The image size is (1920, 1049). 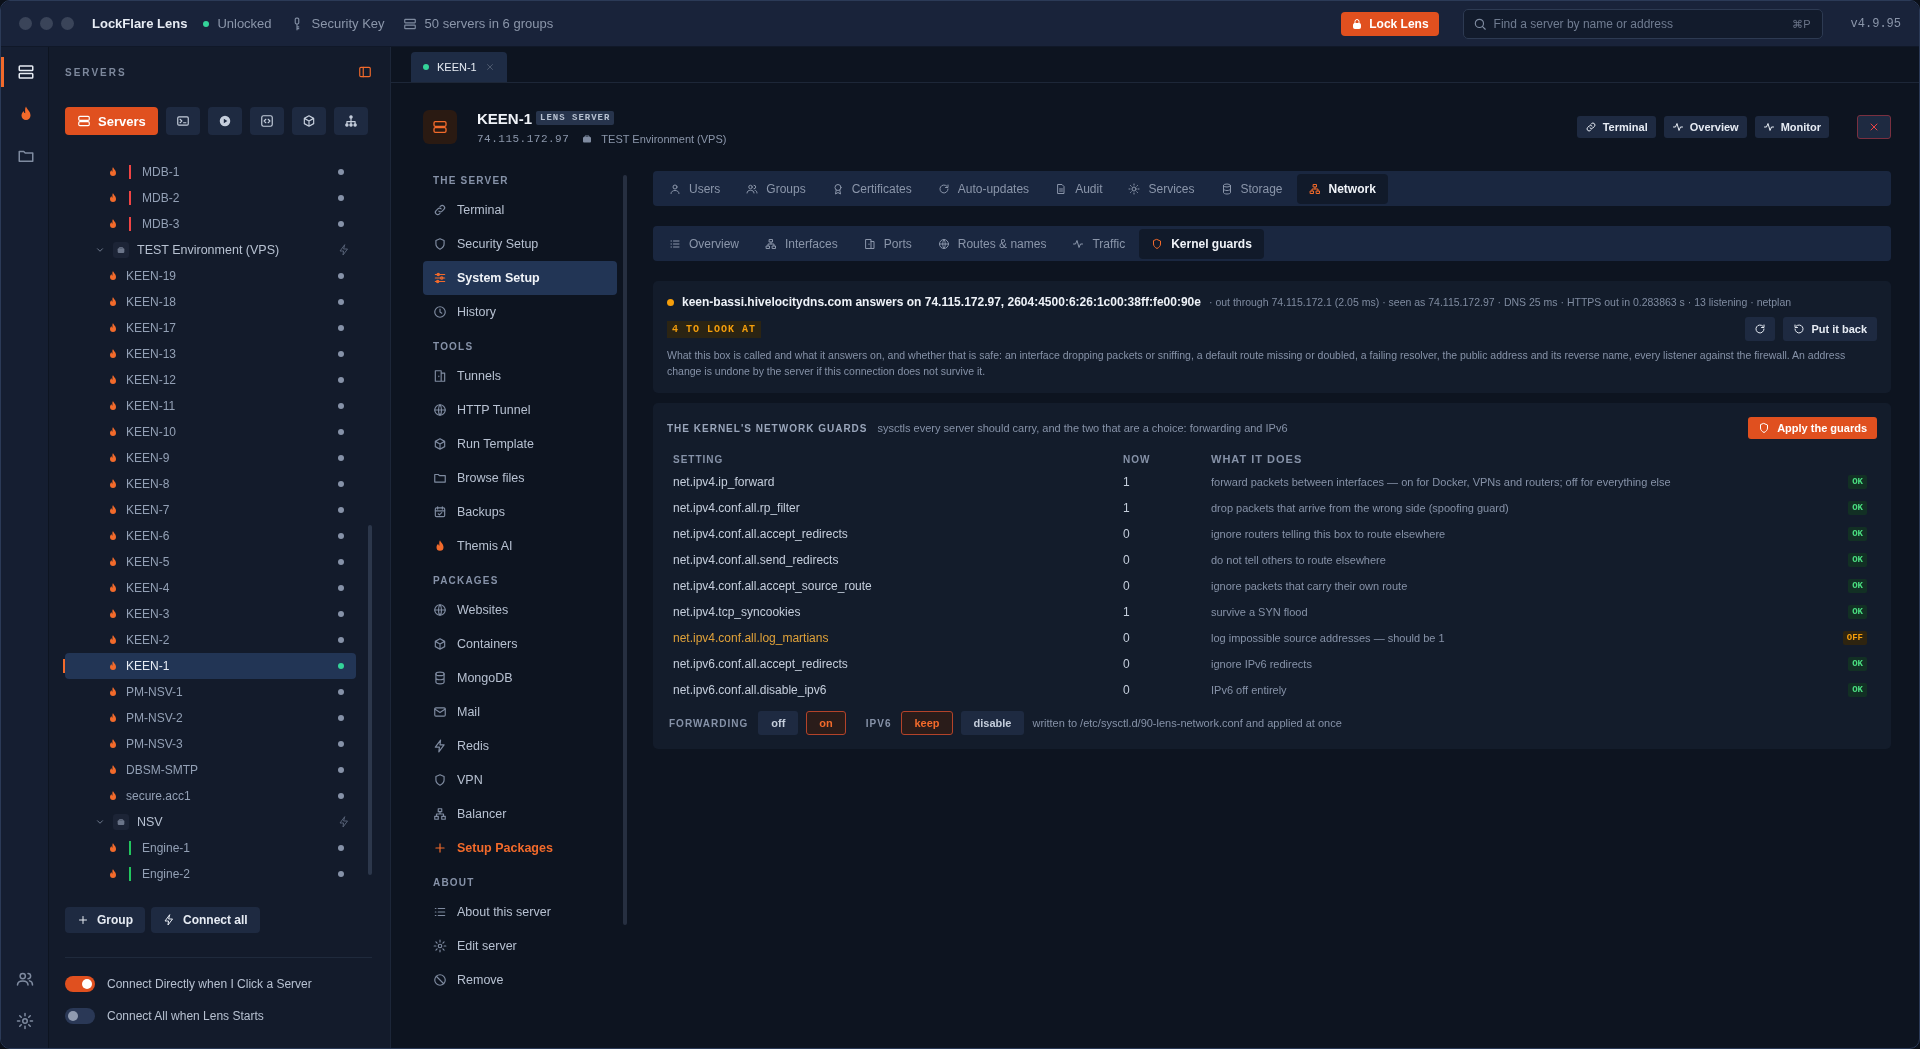 What do you see at coordinates (210, 328) in the screenshot?
I see `server-item: KEEN-17` at bounding box center [210, 328].